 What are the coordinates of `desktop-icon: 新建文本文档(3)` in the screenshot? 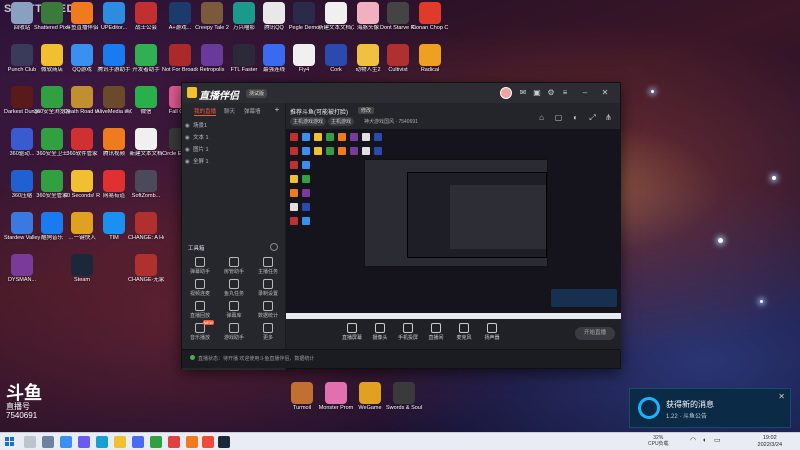 It's located at (336, 17).